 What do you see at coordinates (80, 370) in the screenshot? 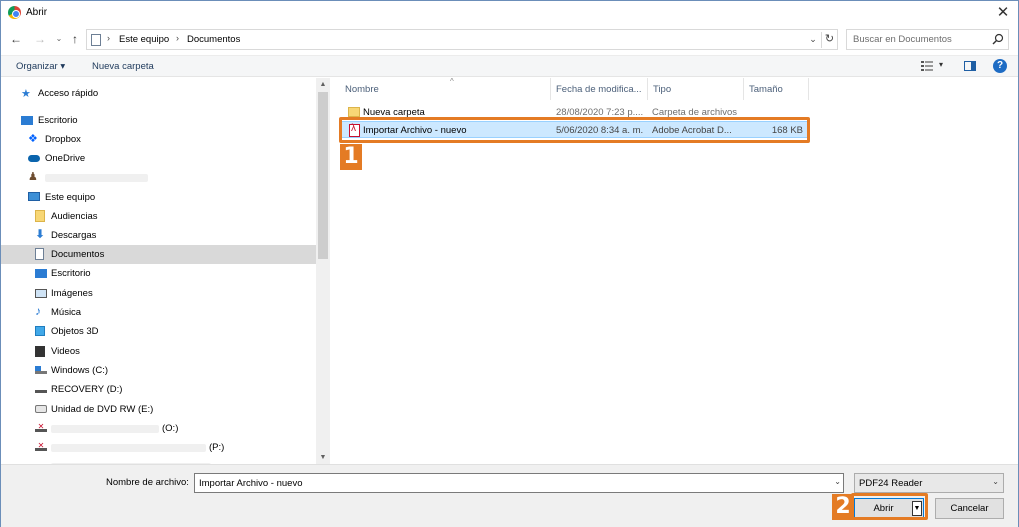
I see `nav-label: Windows (C:)` at bounding box center [80, 370].